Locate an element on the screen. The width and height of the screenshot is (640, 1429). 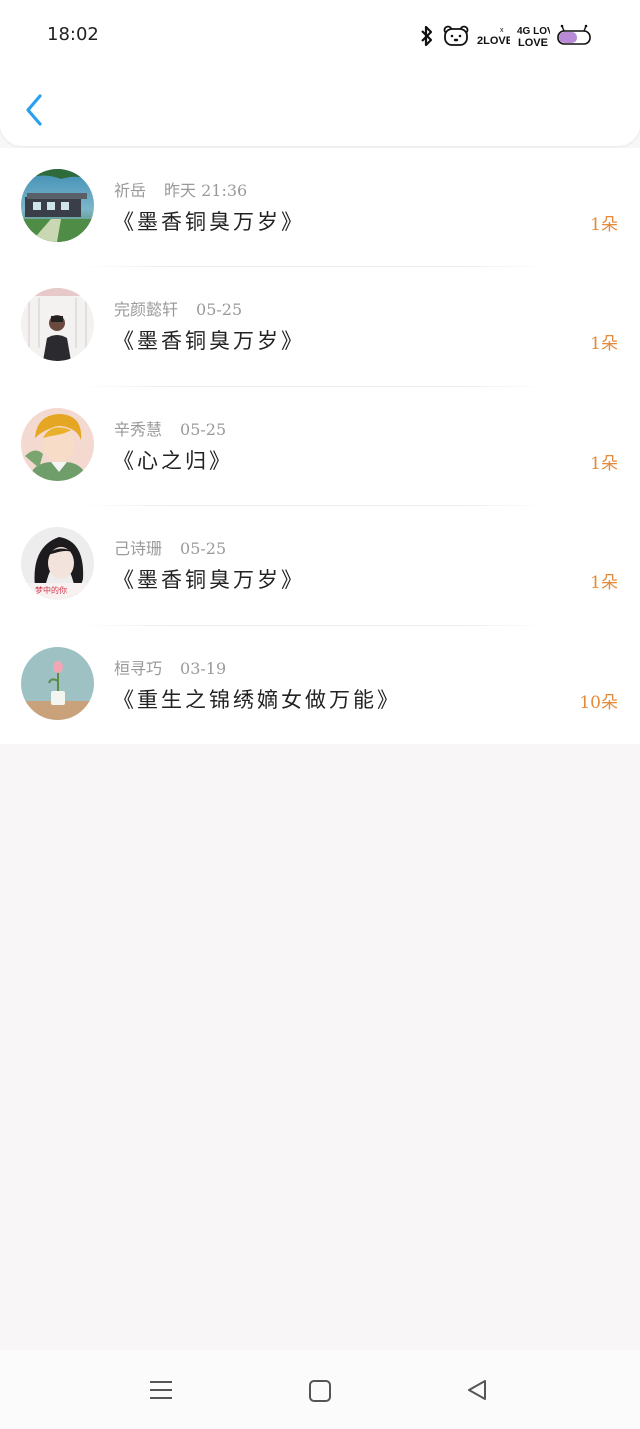
chevron-left-icon is located at coordinates (34, 110).